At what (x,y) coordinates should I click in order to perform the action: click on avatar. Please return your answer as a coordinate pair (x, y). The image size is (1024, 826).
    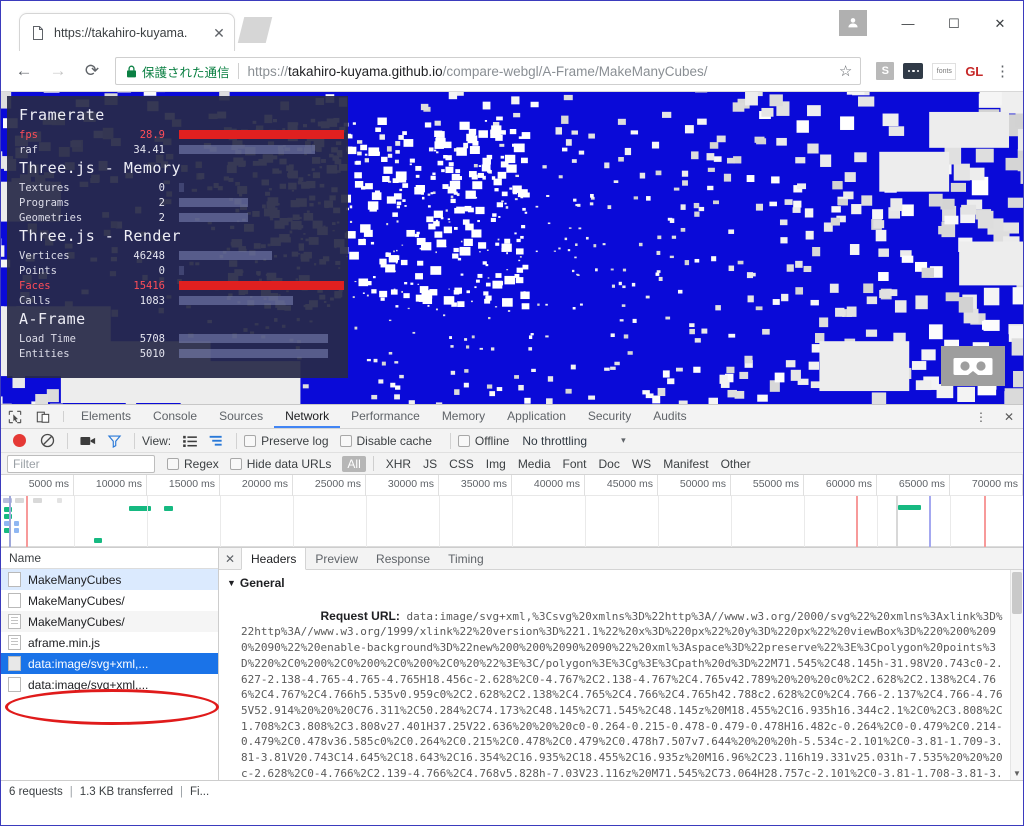
    Looking at the image, I should click on (853, 23).